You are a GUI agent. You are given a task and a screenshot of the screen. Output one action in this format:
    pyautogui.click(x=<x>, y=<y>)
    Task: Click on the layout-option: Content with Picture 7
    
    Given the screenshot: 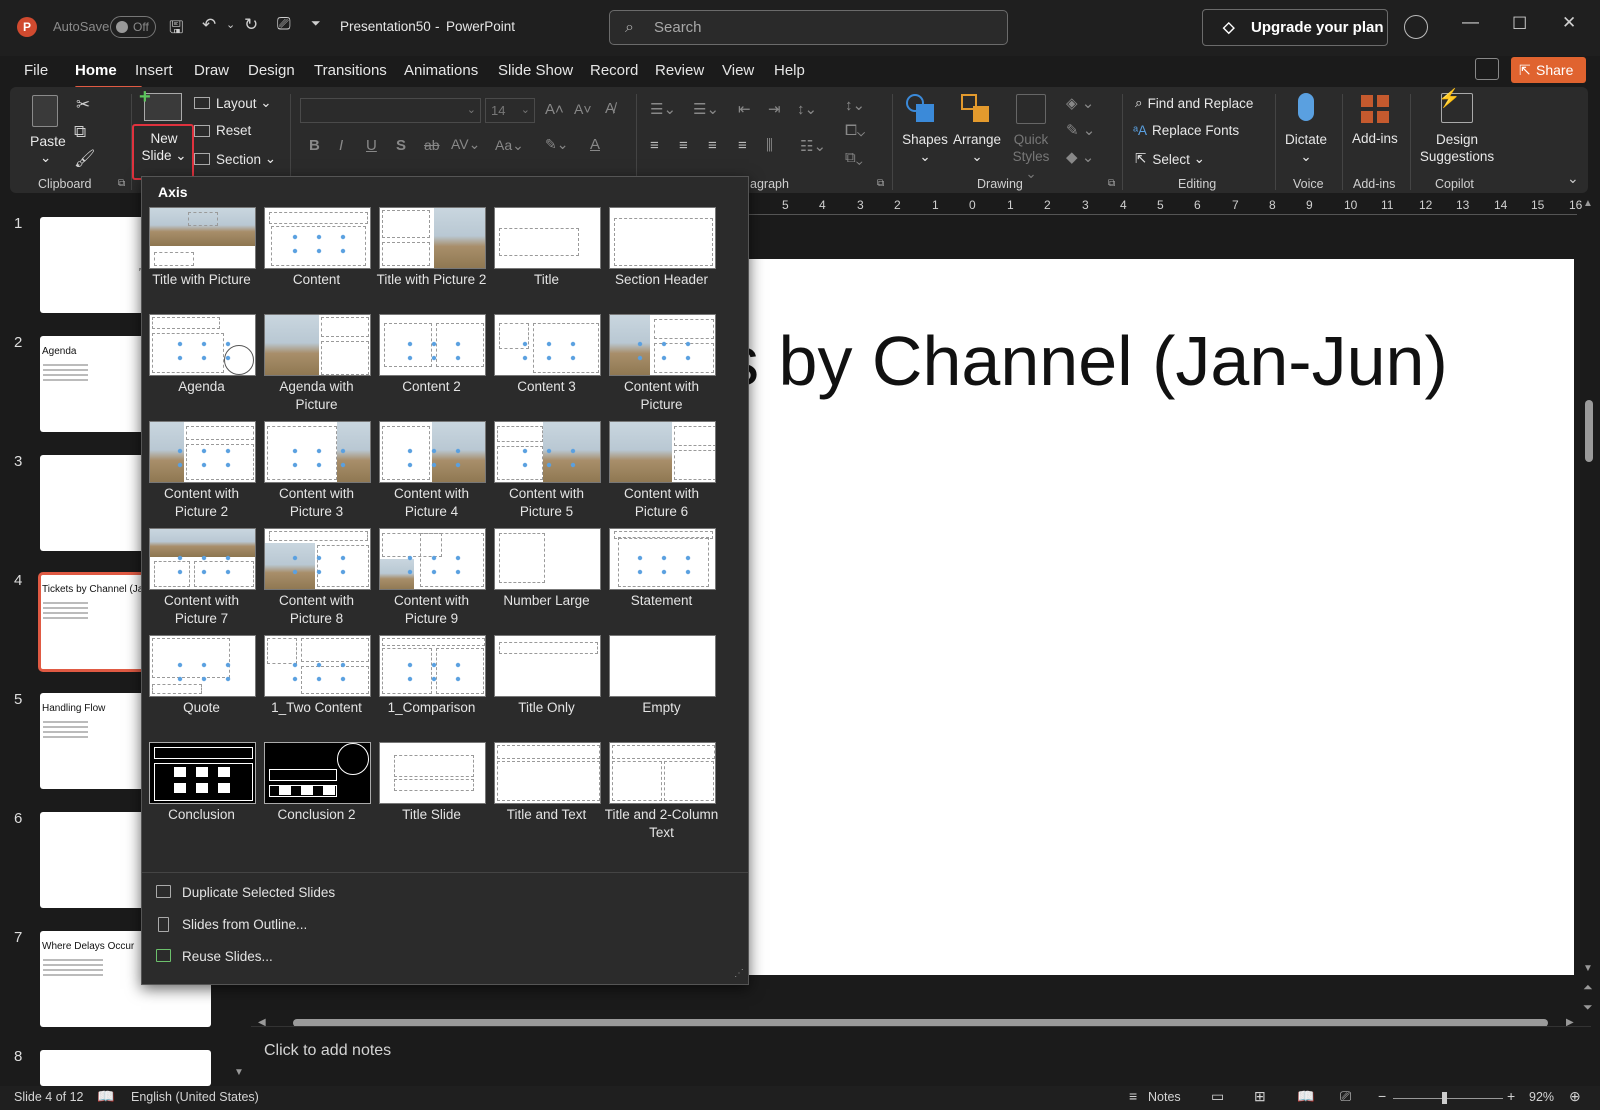 What is the action you would take?
    pyautogui.click(x=201, y=578)
    